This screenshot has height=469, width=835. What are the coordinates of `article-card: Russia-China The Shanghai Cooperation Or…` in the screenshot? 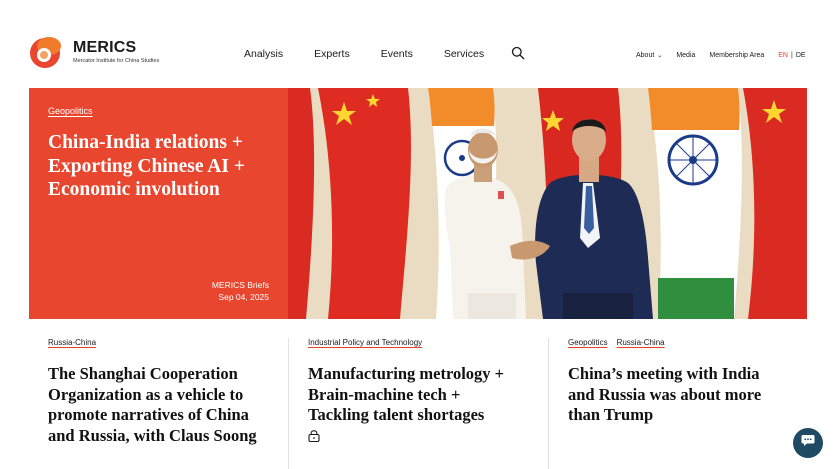 It's located at (158, 403).